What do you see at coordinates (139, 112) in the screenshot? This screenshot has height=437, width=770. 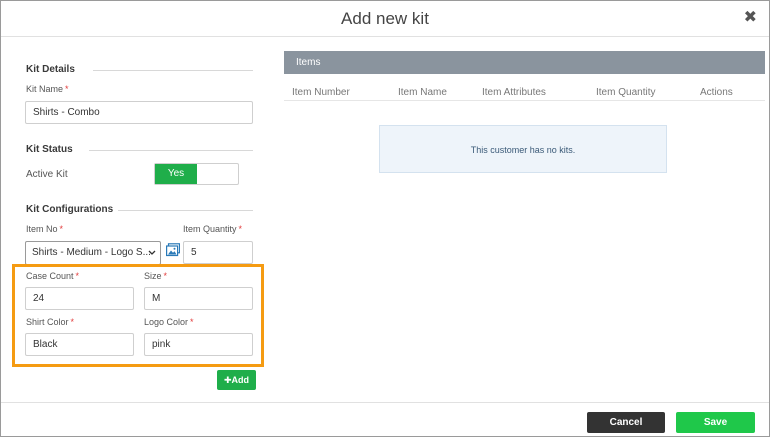 I see `kit-name-input: Shirts - Combo` at bounding box center [139, 112].